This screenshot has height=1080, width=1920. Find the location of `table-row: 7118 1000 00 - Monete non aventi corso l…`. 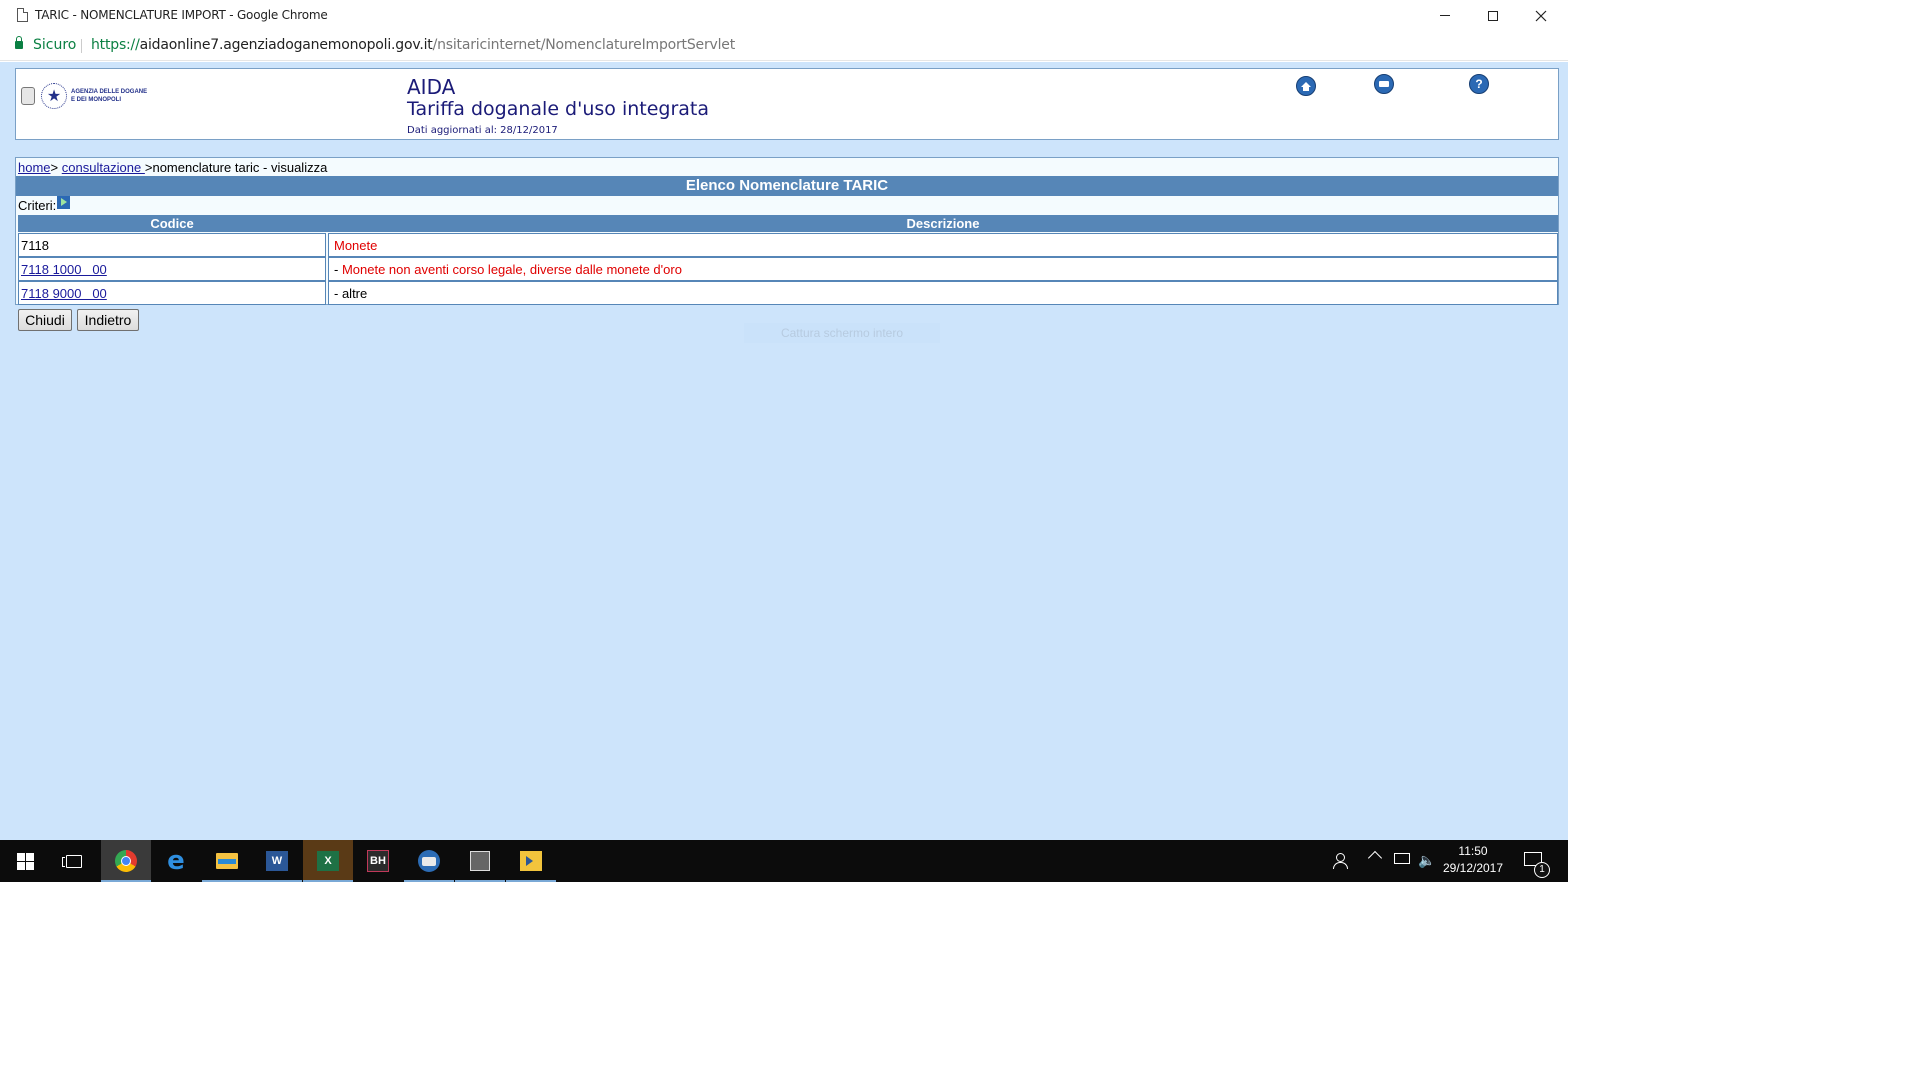

table-row: 7118 1000 00 - Monete non aventi corso l… is located at coordinates (788, 269).